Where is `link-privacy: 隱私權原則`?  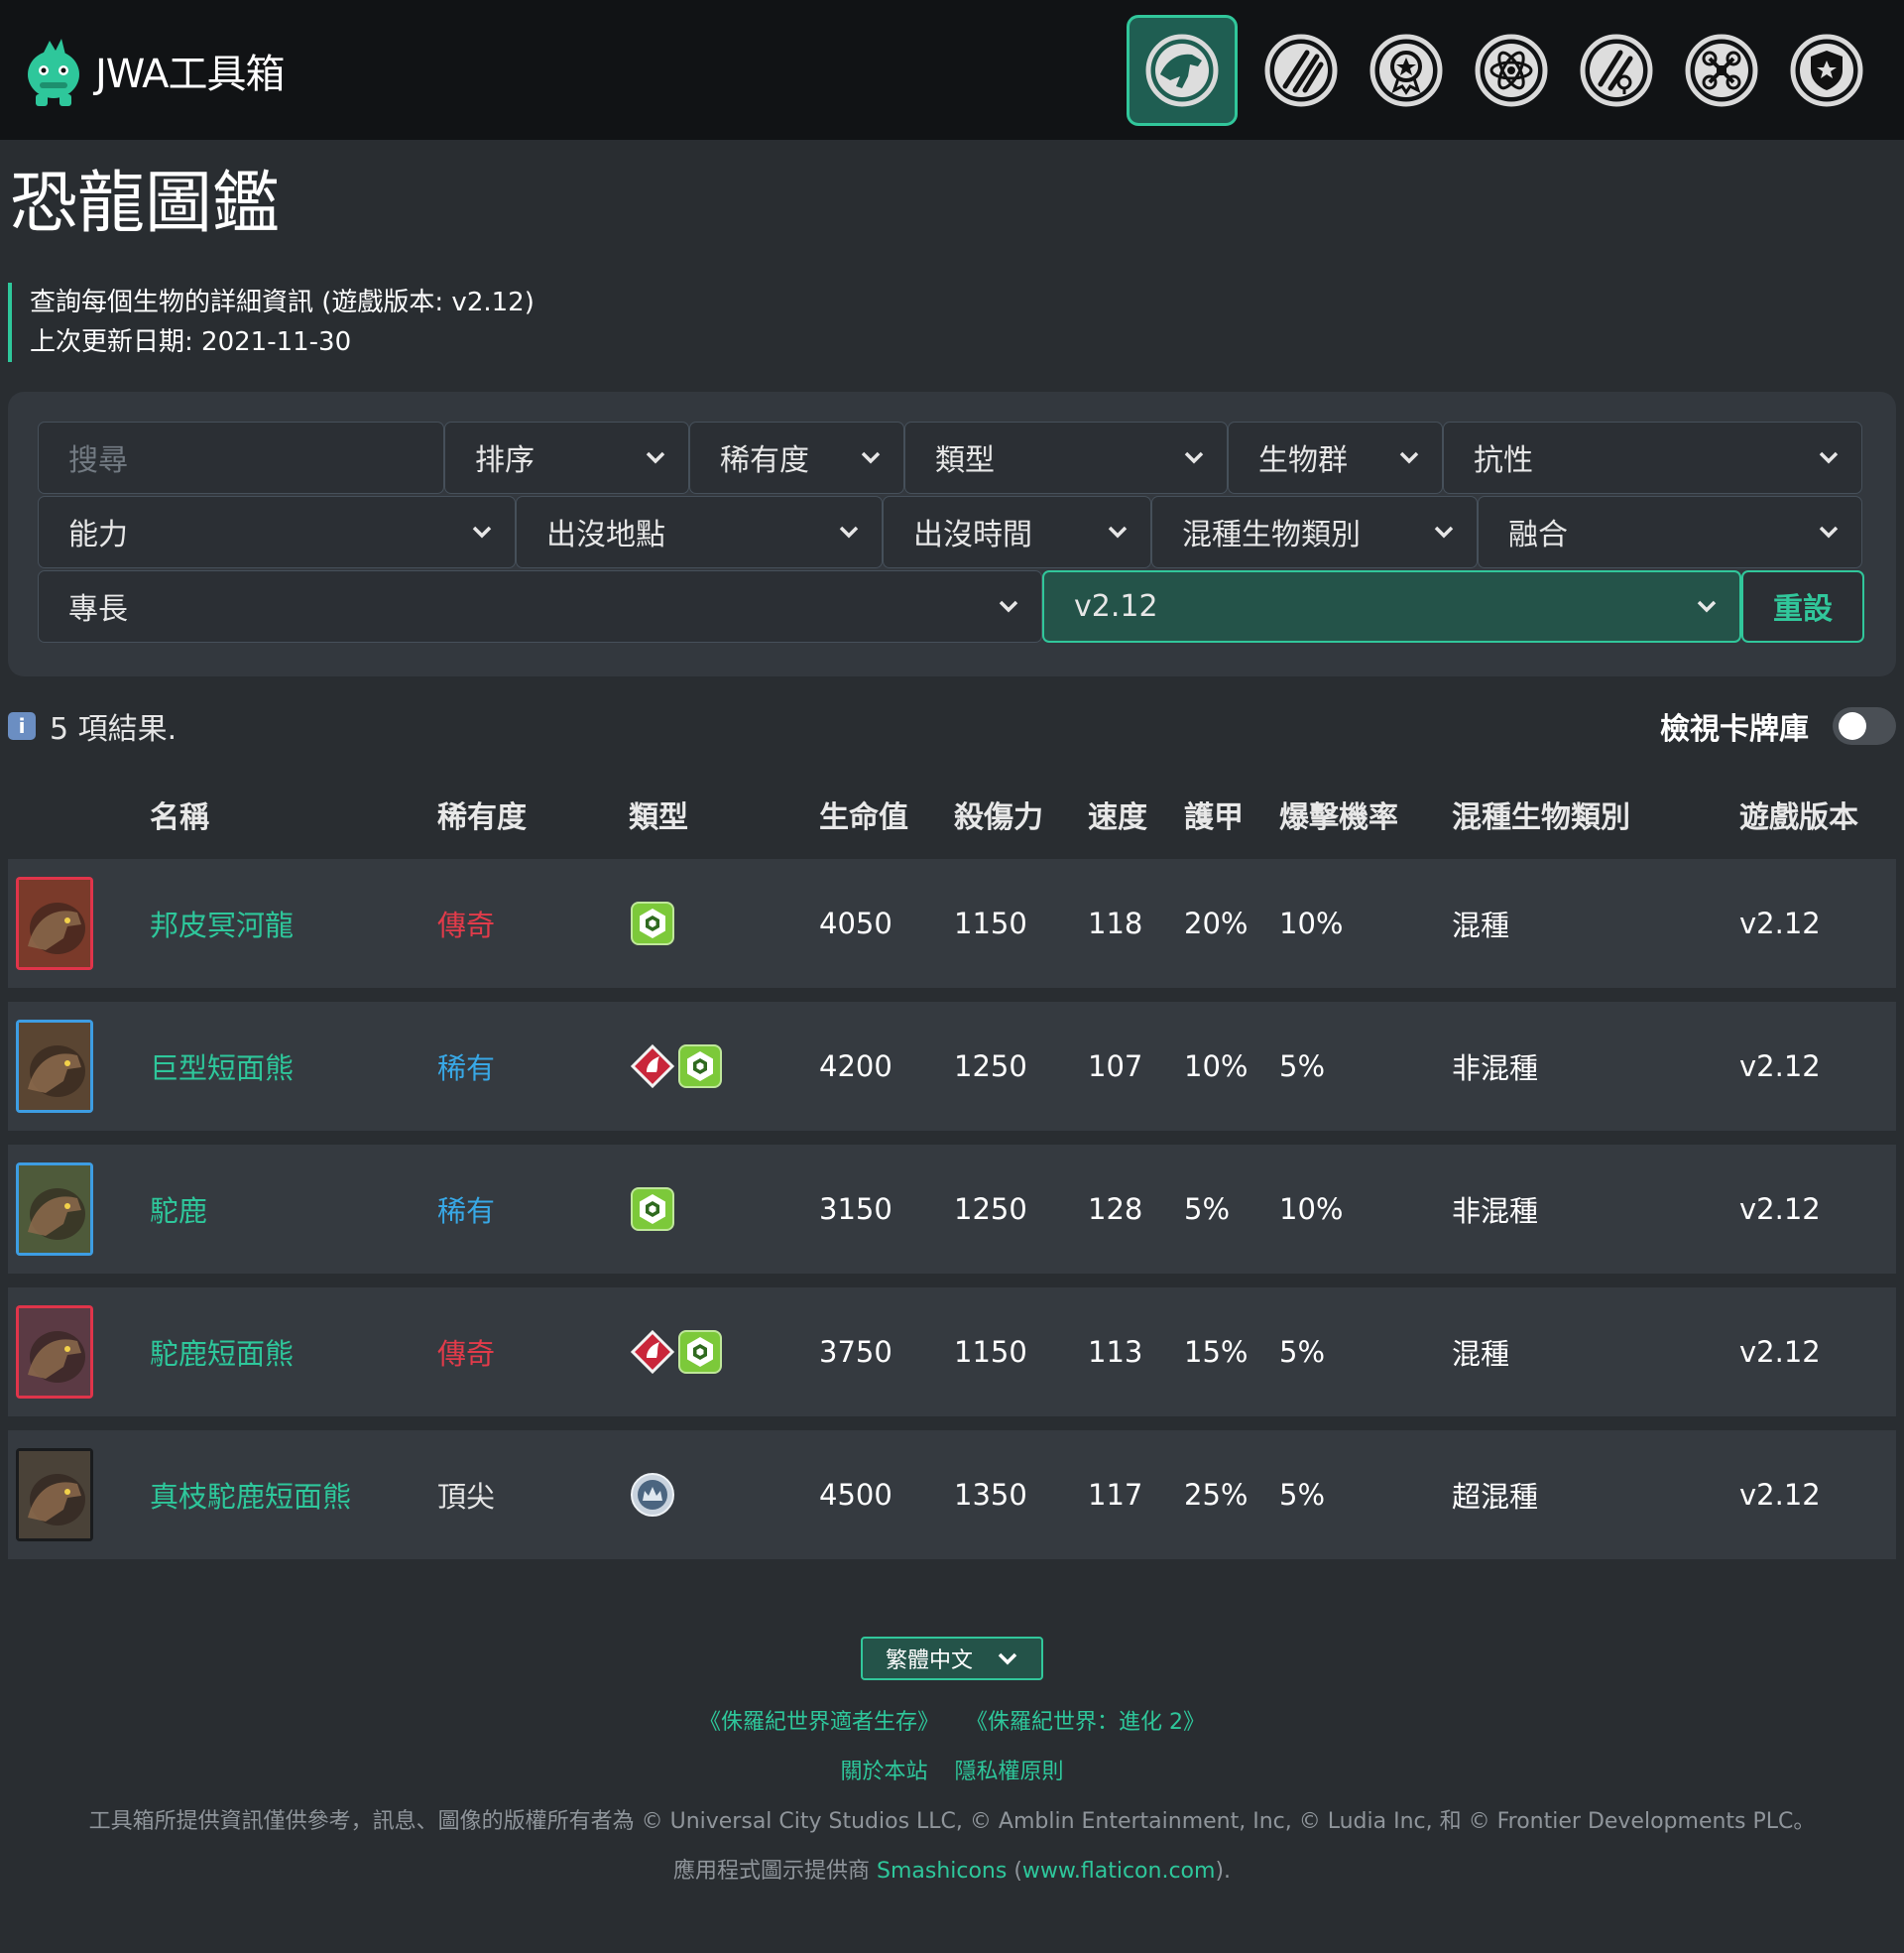 link-privacy: 隱私權原則 is located at coordinates (1009, 1772).